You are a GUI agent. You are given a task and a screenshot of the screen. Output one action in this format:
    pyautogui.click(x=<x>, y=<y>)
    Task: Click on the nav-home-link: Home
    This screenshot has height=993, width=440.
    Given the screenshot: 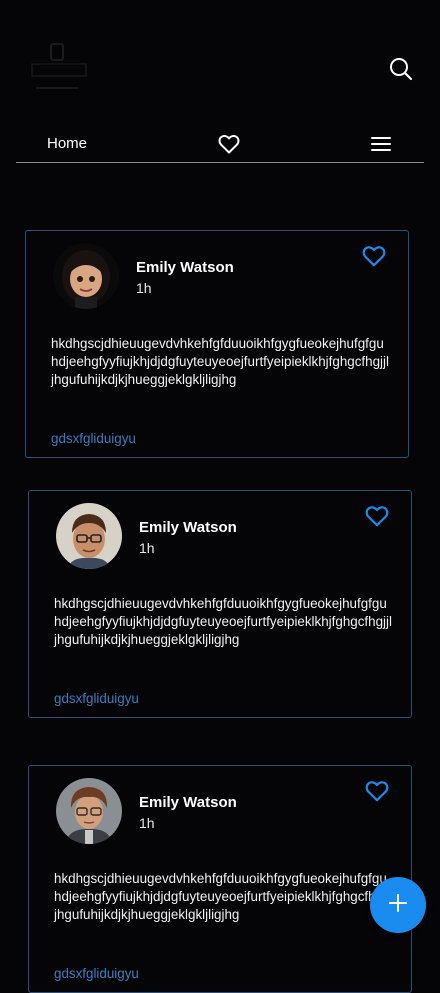 What is the action you would take?
    pyautogui.click(x=67, y=143)
    